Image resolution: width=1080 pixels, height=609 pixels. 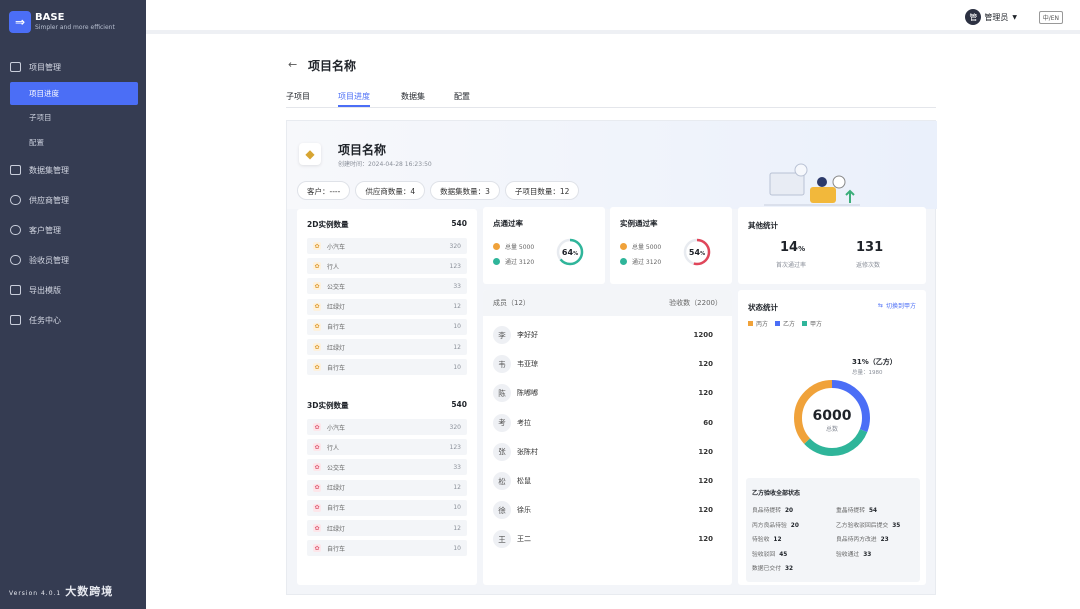 What do you see at coordinates (605, 481) in the screenshot?
I see `member-row: 松松鼠 120` at bounding box center [605, 481].